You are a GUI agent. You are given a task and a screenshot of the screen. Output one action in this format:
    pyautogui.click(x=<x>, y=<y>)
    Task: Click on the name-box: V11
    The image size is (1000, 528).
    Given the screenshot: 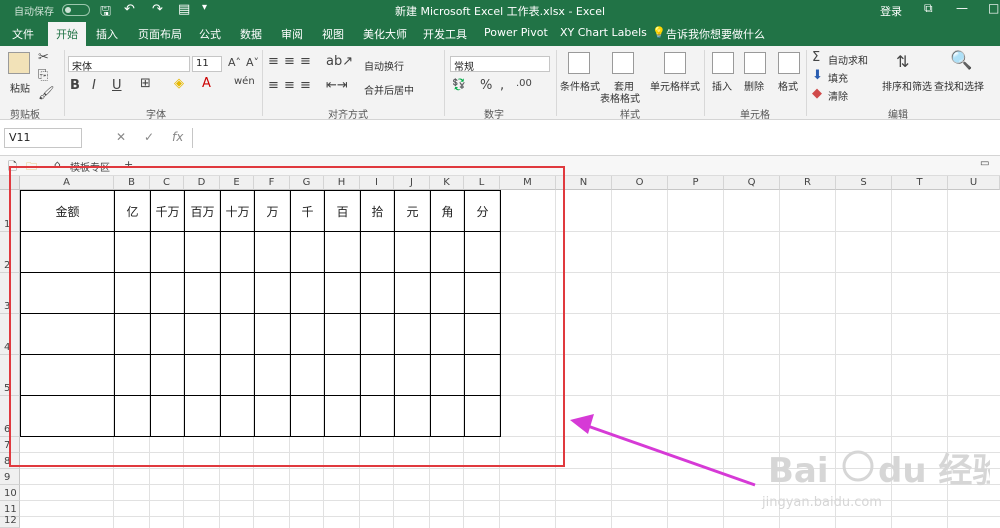 What is the action you would take?
    pyautogui.click(x=43, y=138)
    